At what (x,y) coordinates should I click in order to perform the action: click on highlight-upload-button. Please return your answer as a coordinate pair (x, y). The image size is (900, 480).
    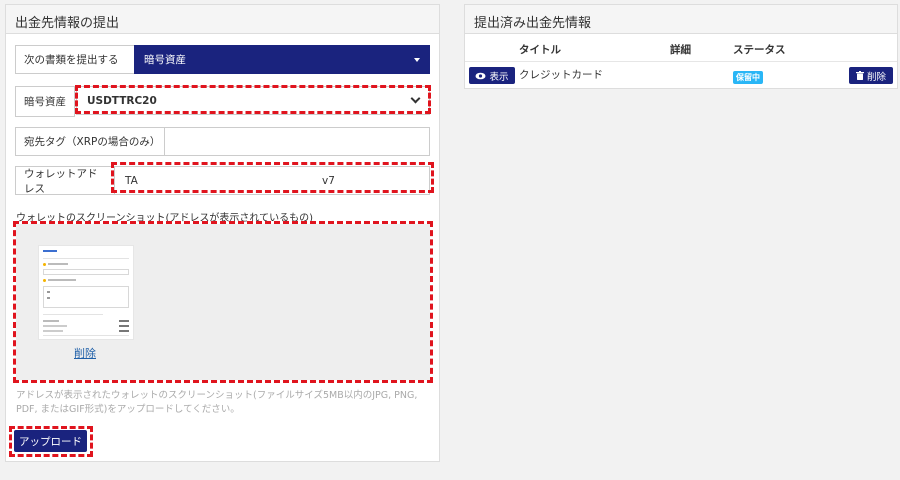
    Looking at the image, I should click on (51, 441).